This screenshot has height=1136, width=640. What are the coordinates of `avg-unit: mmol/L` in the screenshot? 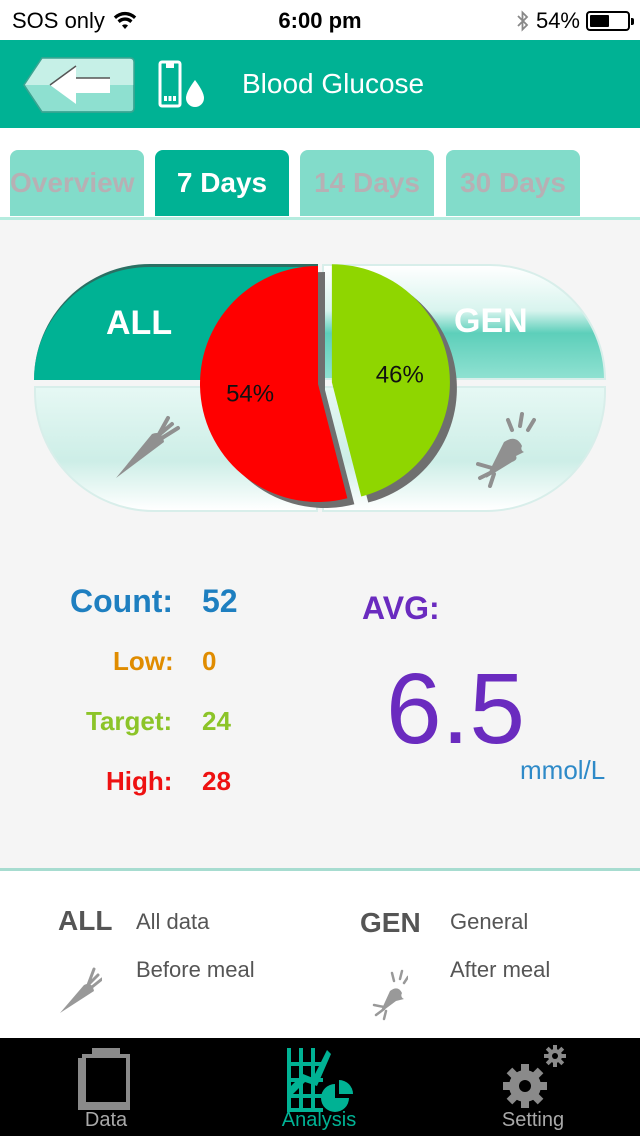 It's located at (563, 770).